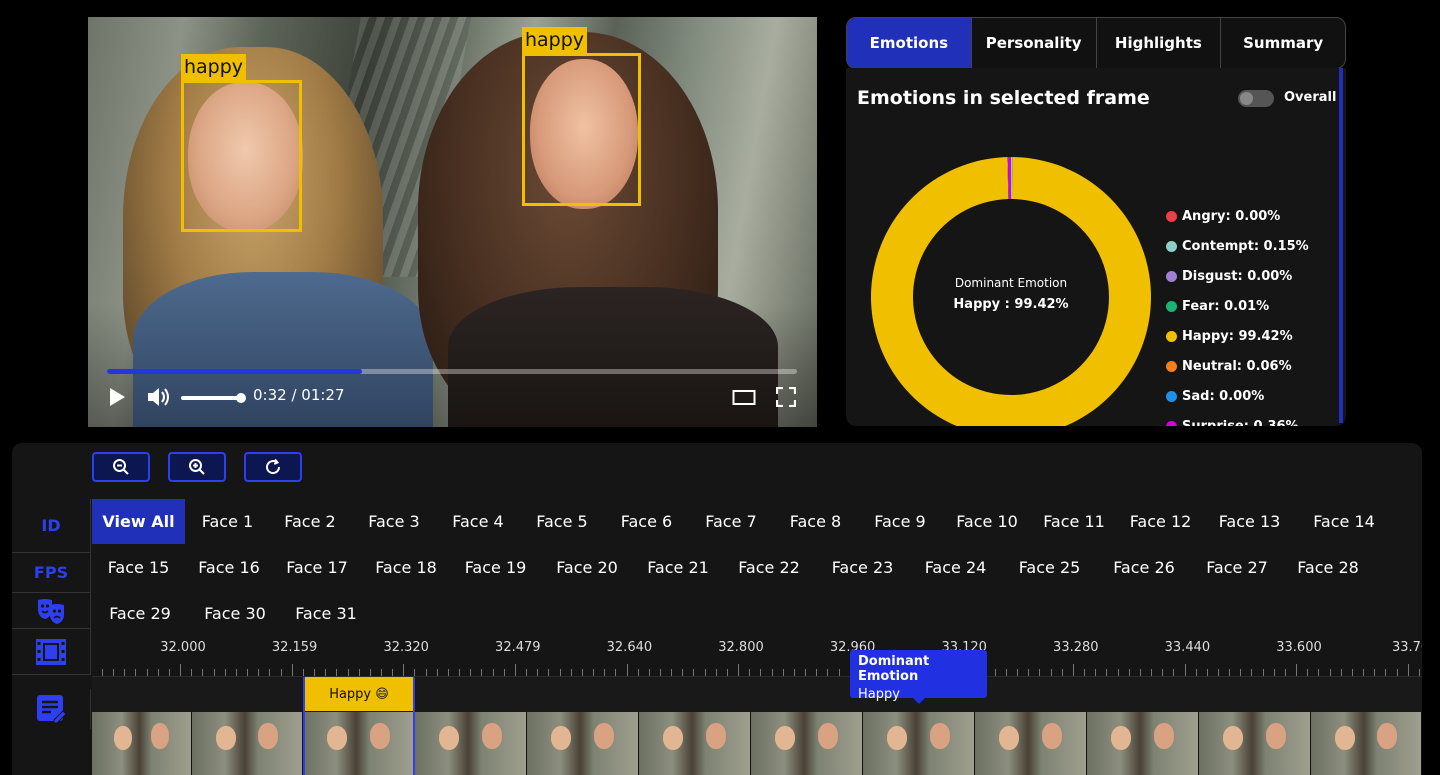 This screenshot has height=775, width=1440. Describe the element at coordinates (1074, 521) in the screenshot. I see `face-filter-button: Face 11` at that location.